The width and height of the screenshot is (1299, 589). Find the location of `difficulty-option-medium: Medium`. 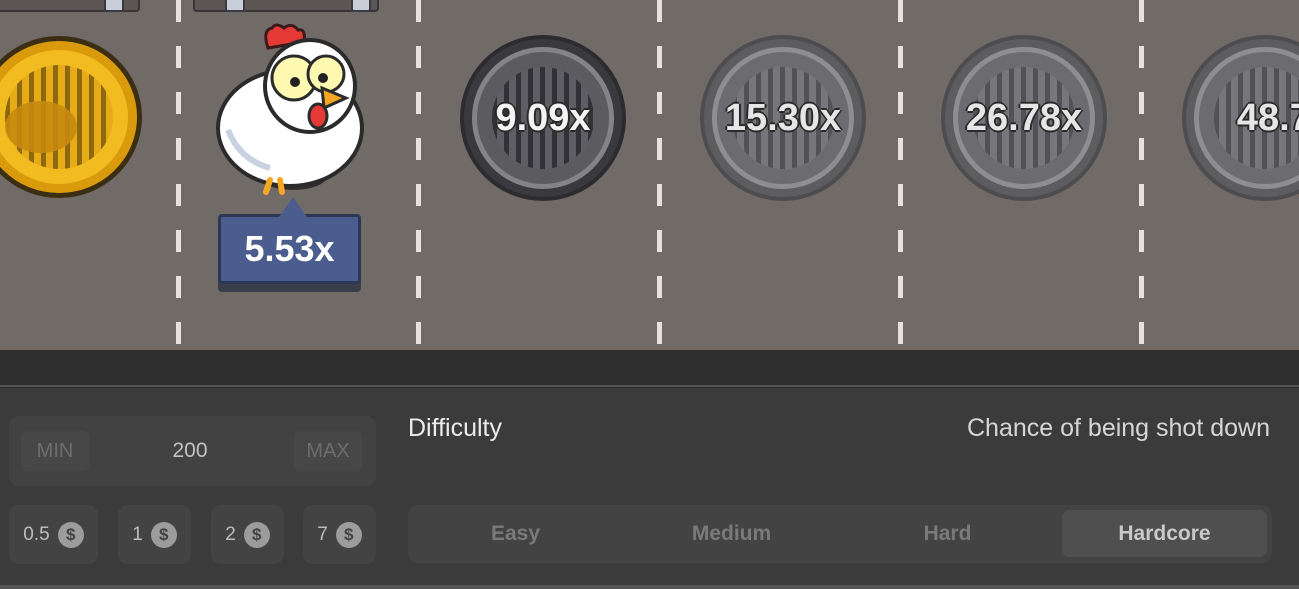

difficulty-option-medium: Medium is located at coordinates (731, 533).